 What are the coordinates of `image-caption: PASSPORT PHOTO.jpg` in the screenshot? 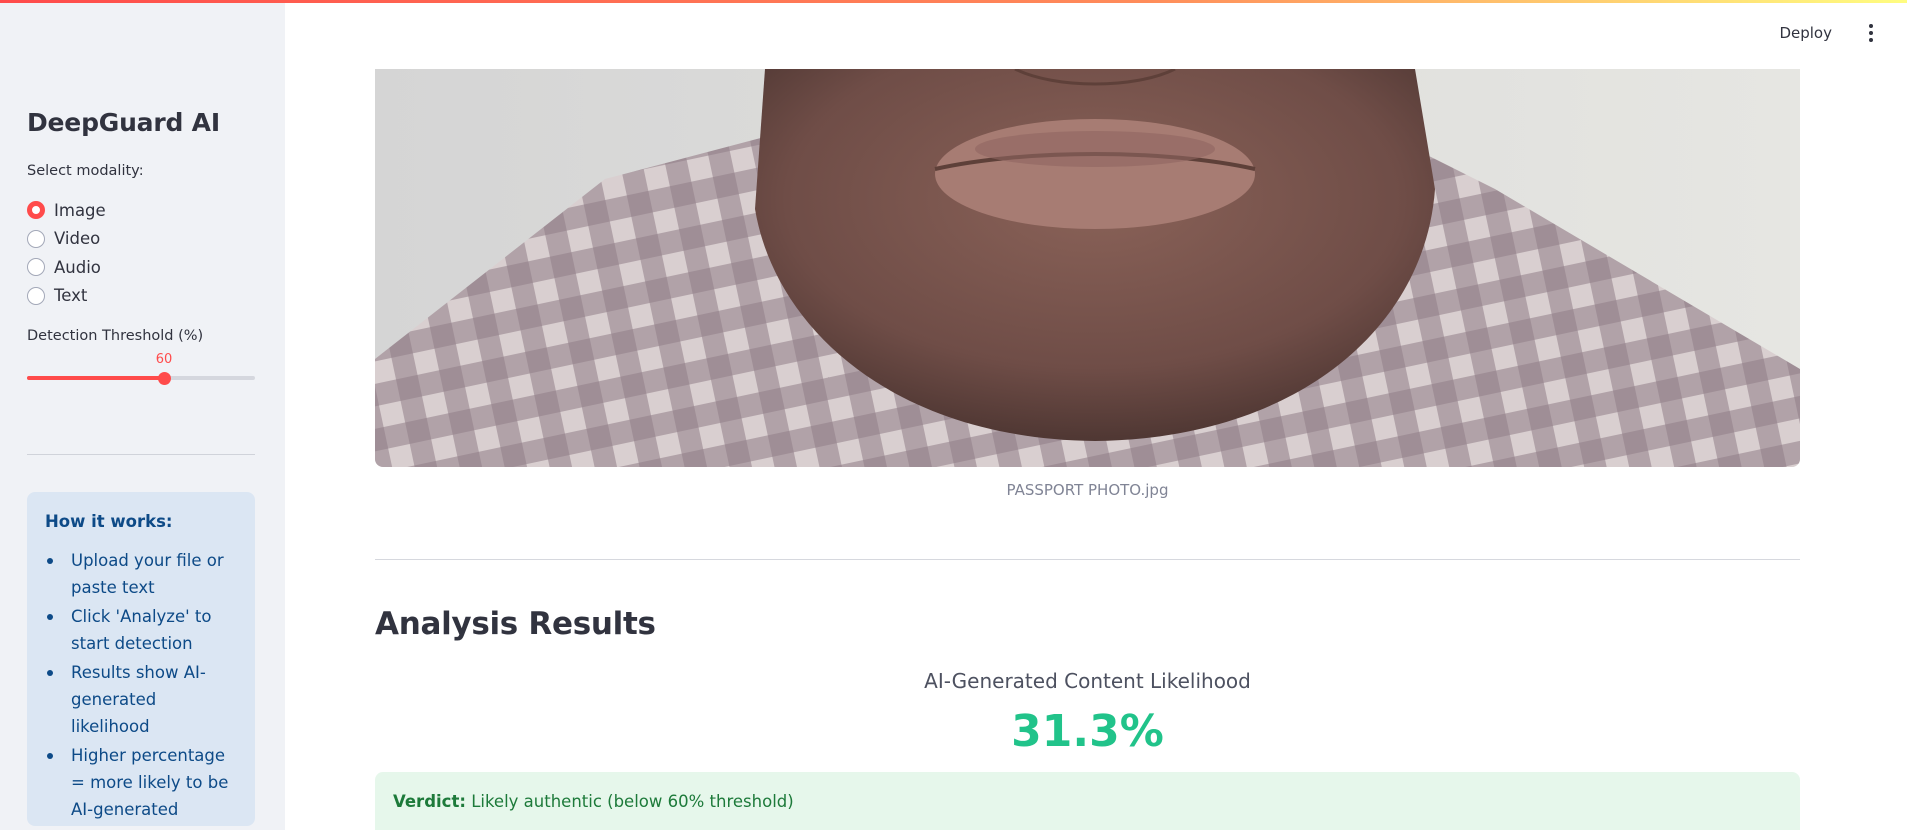 It's located at (1087, 490).